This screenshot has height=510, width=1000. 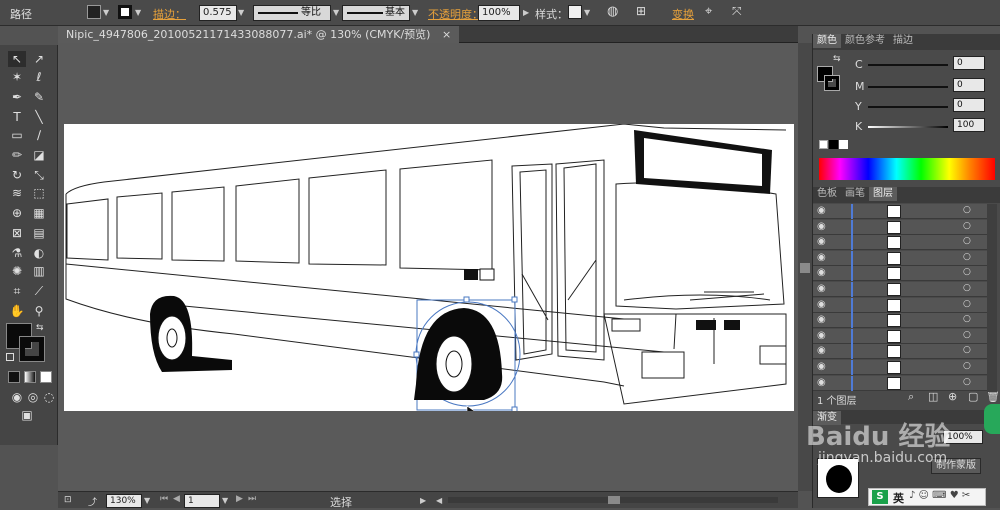 What do you see at coordinates (39, 77) in the screenshot?
I see `lasso-icon: ℓ` at bounding box center [39, 77].